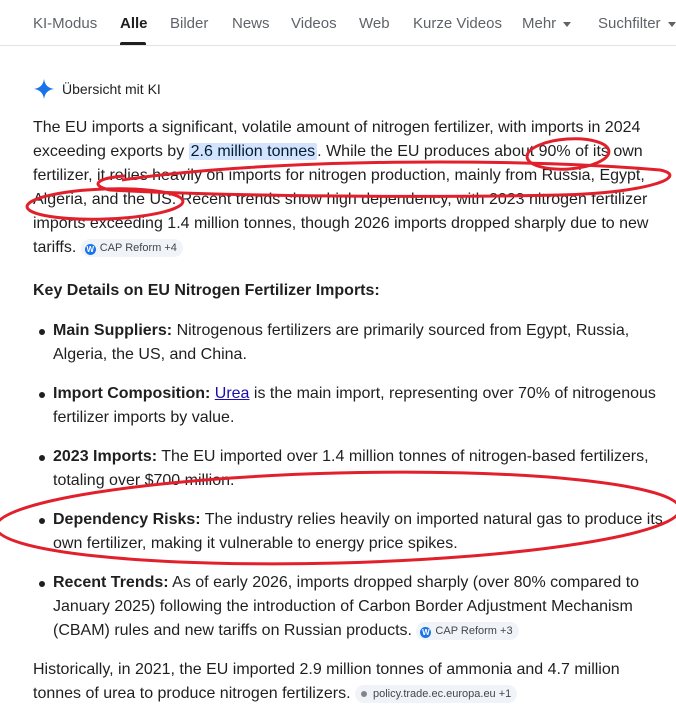 The image size is (676, 713). I want to click on source-chip: policy.trade.ec.europa.eu +1, so click(436, 694).